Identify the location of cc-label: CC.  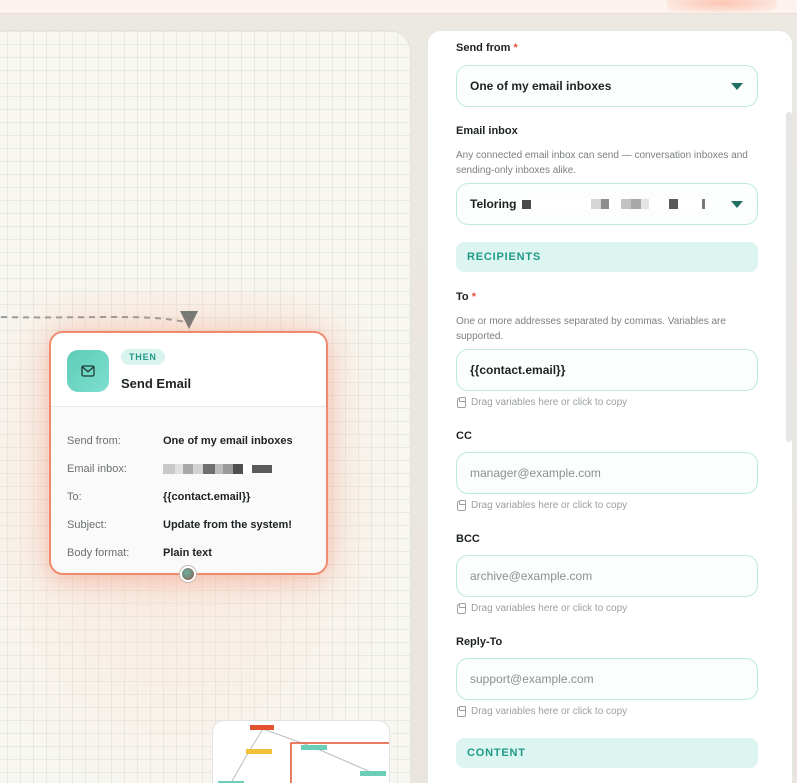
(464, 436).